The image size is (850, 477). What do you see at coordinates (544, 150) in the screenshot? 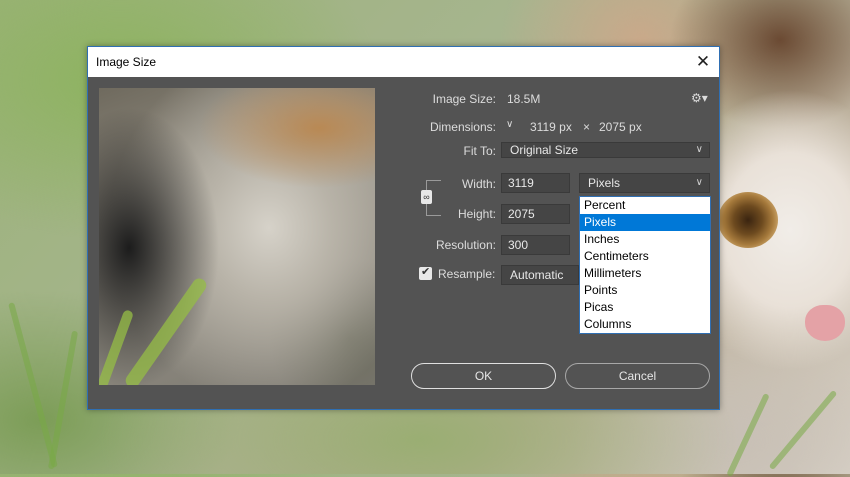
I see `fit-to-value: Original Size` at bounding box center [544, 150].